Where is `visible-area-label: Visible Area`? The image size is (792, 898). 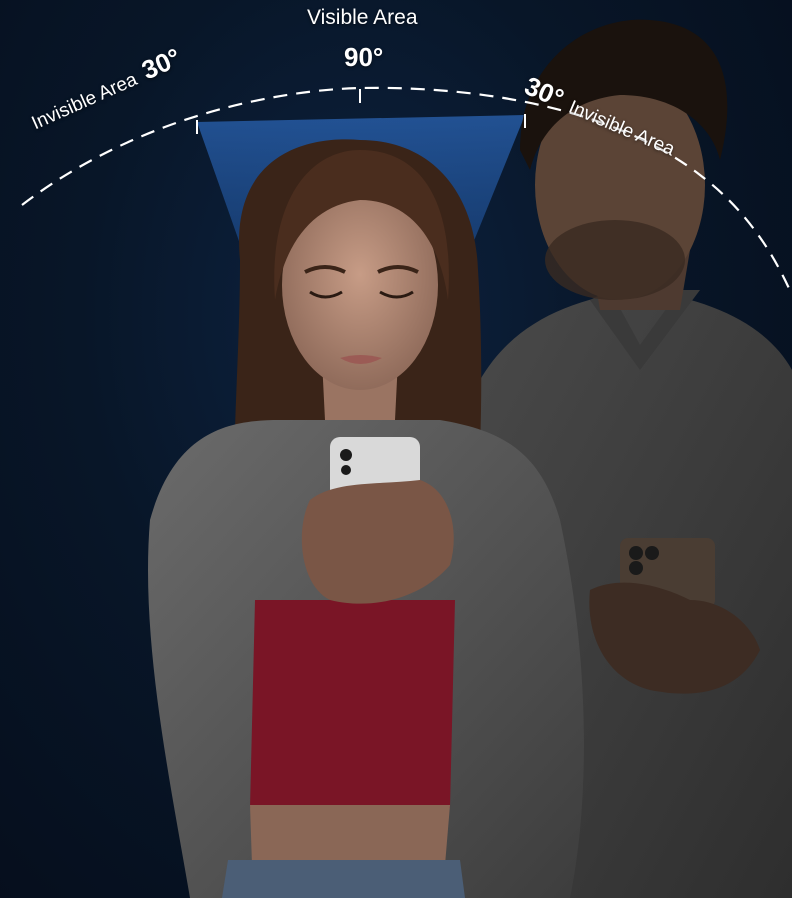
visible-area-label: Visible Area is located at coordinates (362, 17).